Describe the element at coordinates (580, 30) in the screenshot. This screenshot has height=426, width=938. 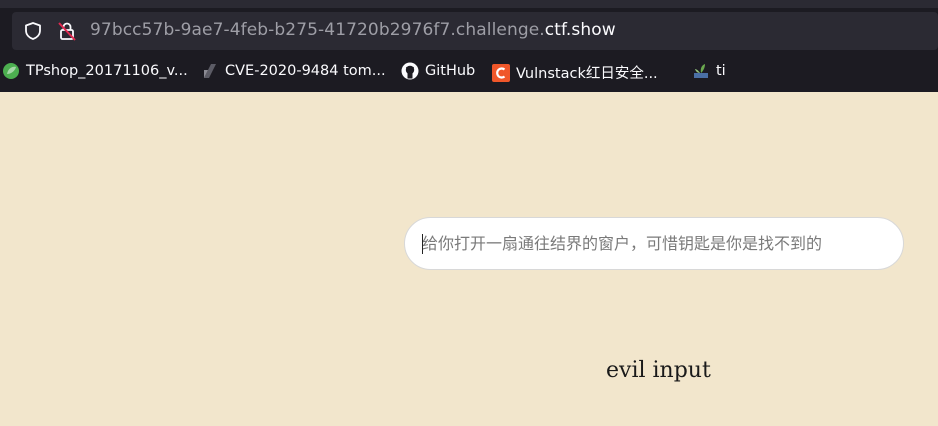
I see `url-host-domain: ctf.show` at that location.